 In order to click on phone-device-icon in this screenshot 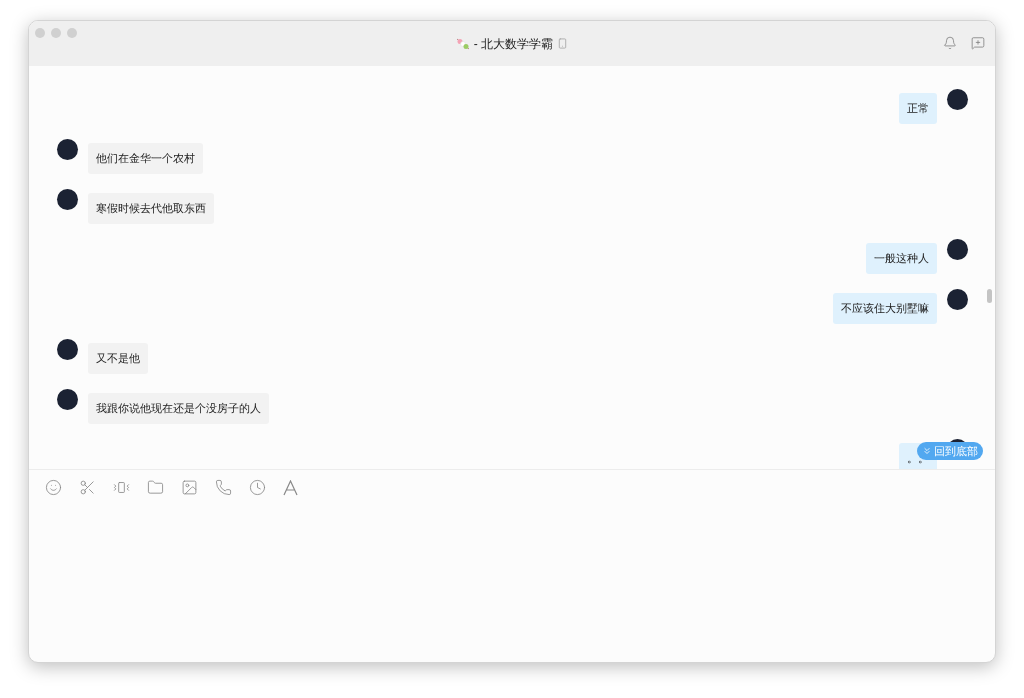, I will do `click(563, 43)`.